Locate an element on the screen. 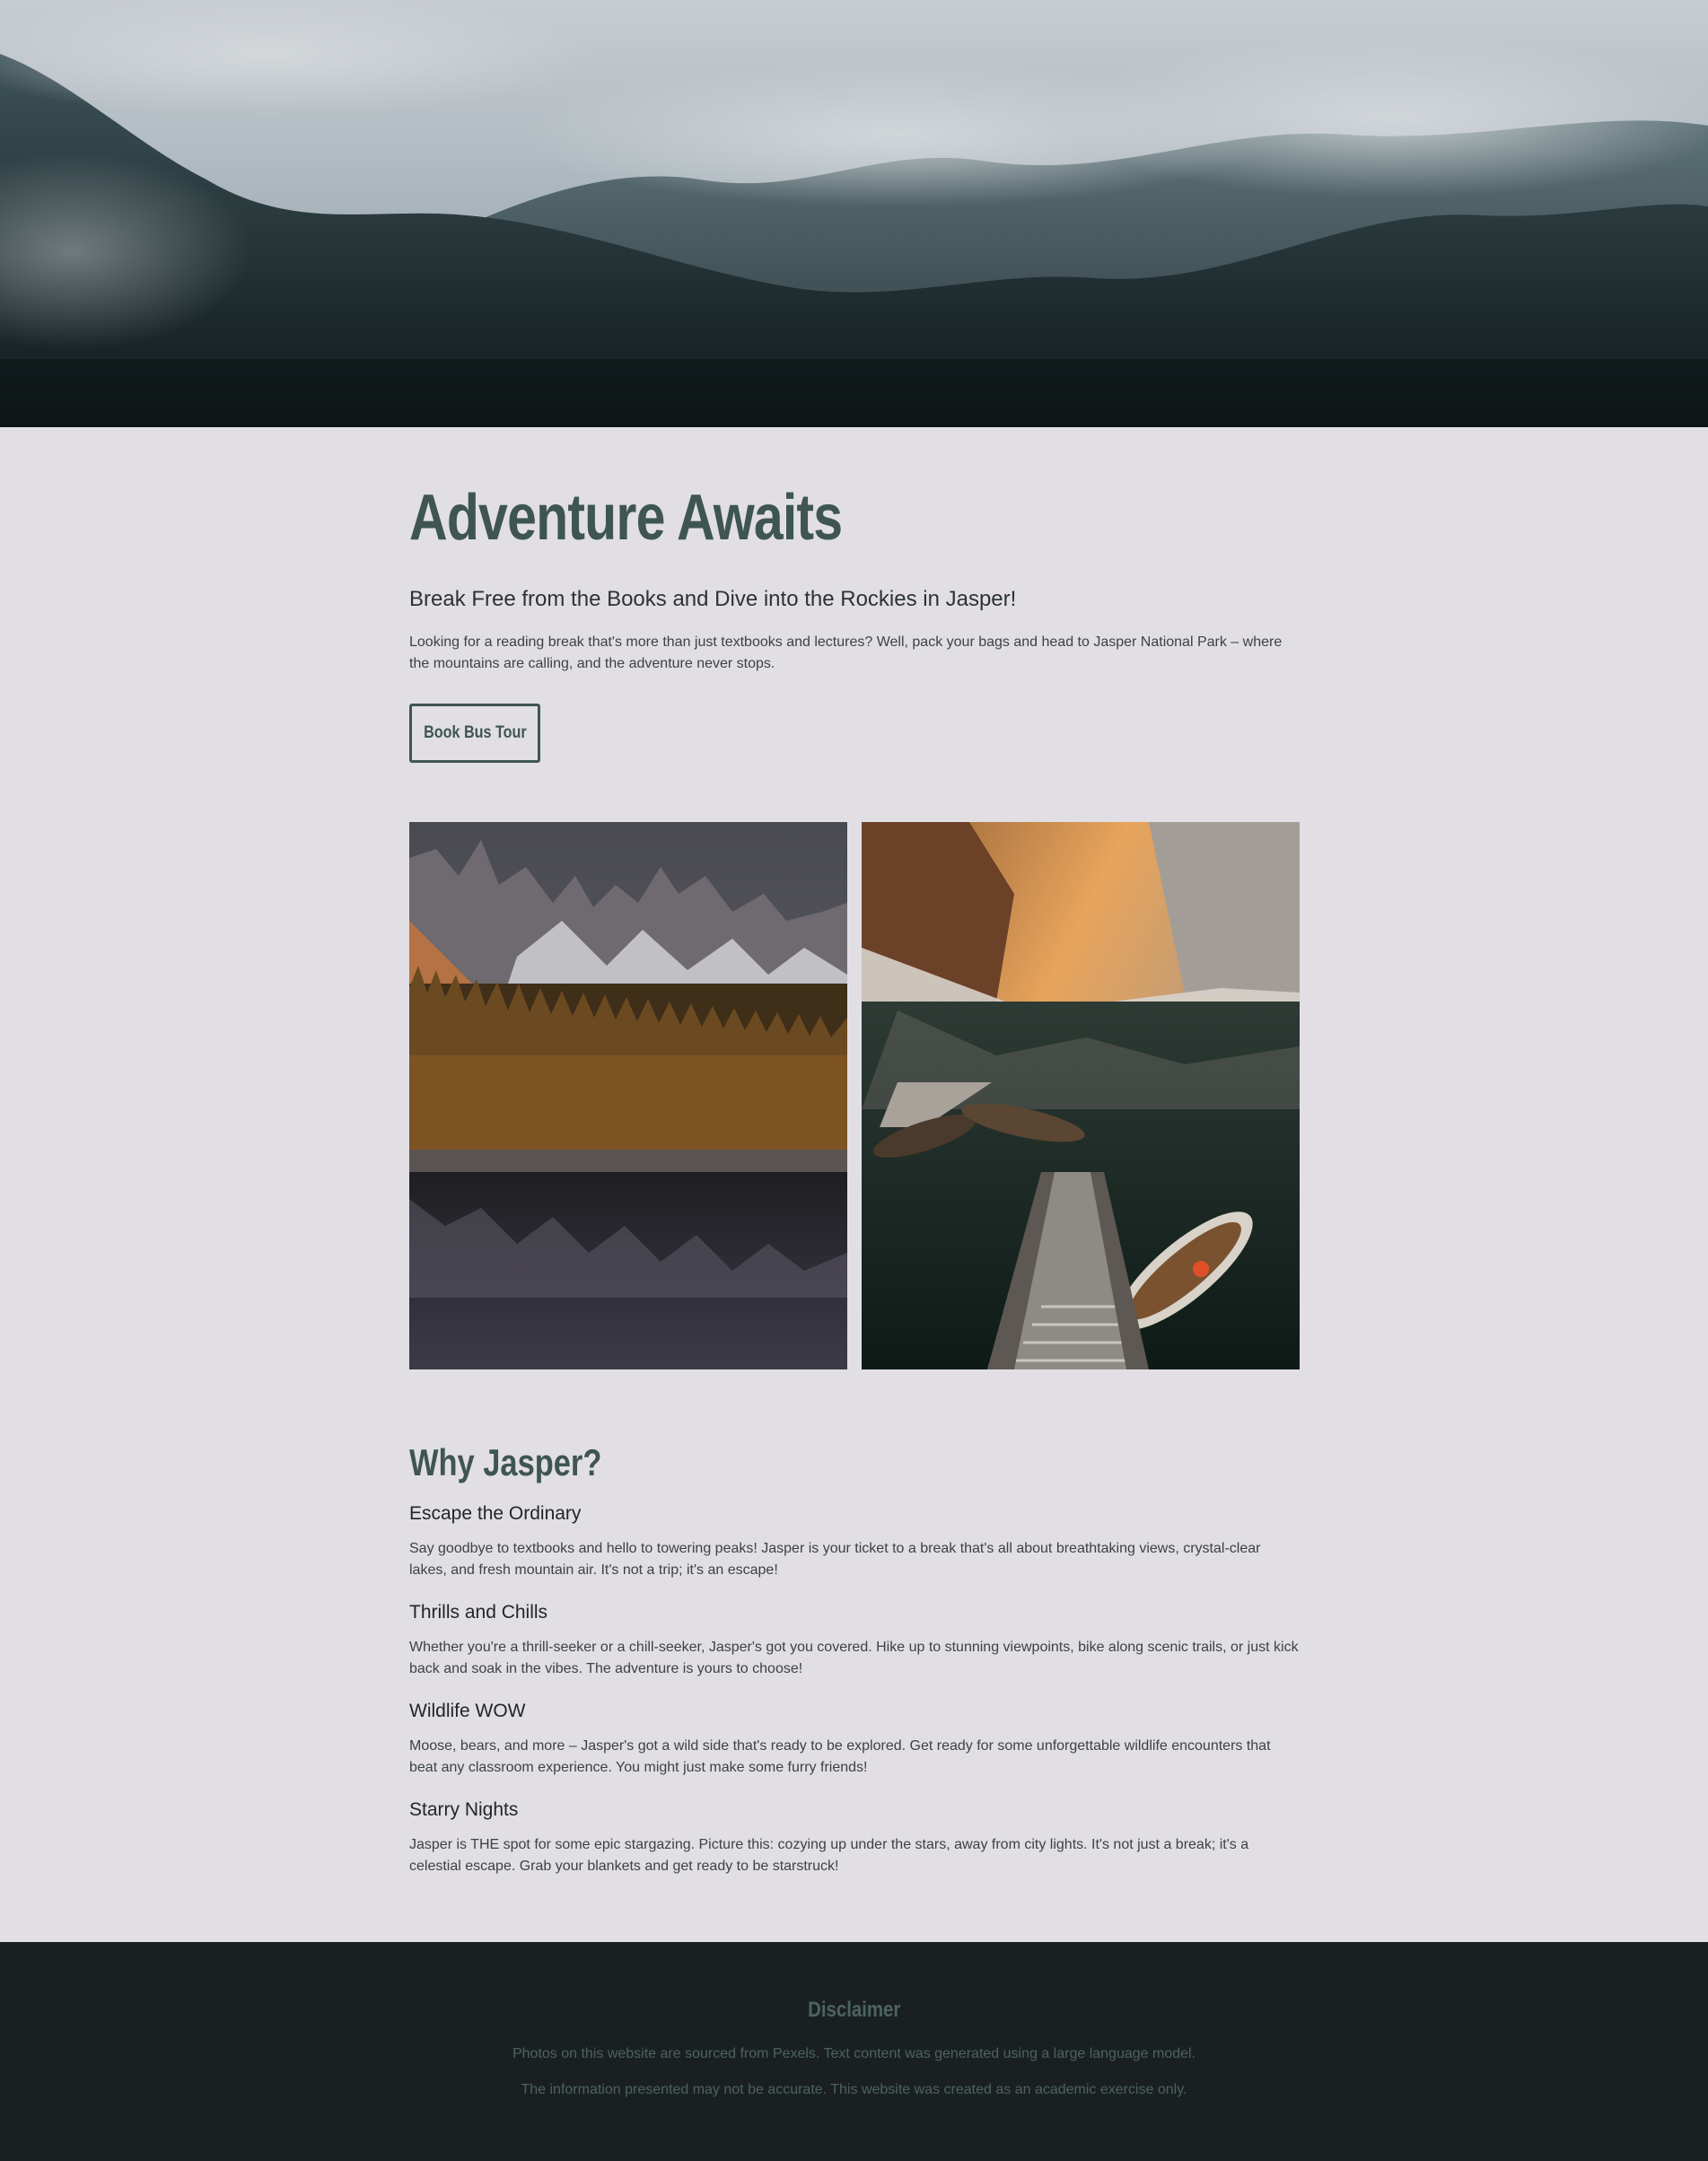  lake-boats-dock-image is located at coordinates (1081, 1095).